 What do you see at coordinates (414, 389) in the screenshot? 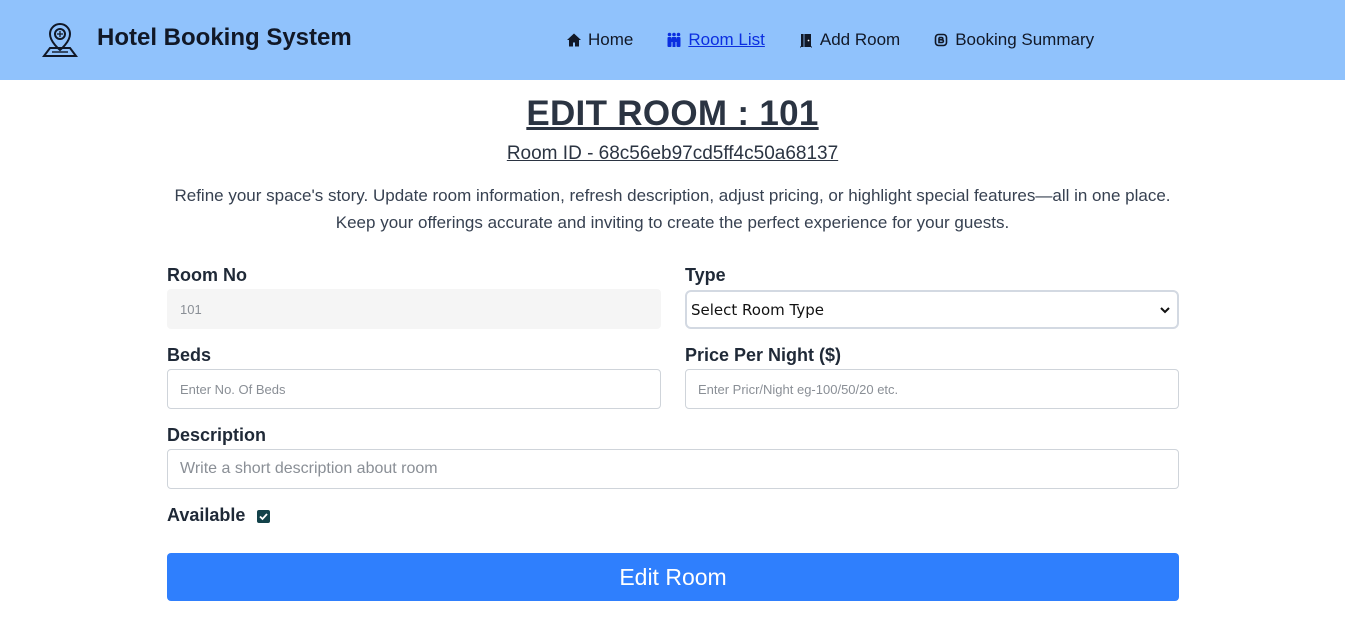
I see `beds-input` at bounding box center [414, 389].